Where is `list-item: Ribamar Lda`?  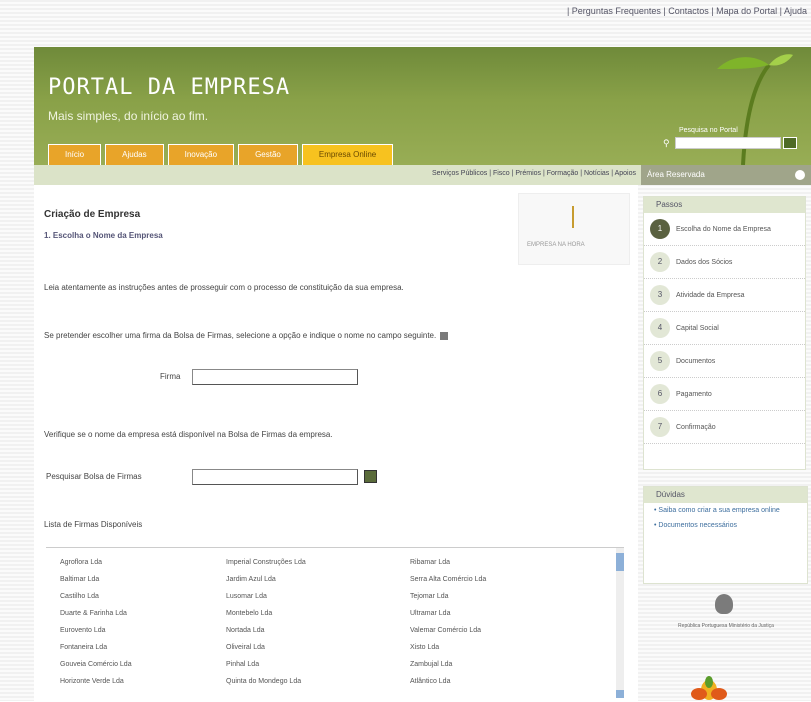
list-item: Ribamar Lda is located at coordinates (448, 562).